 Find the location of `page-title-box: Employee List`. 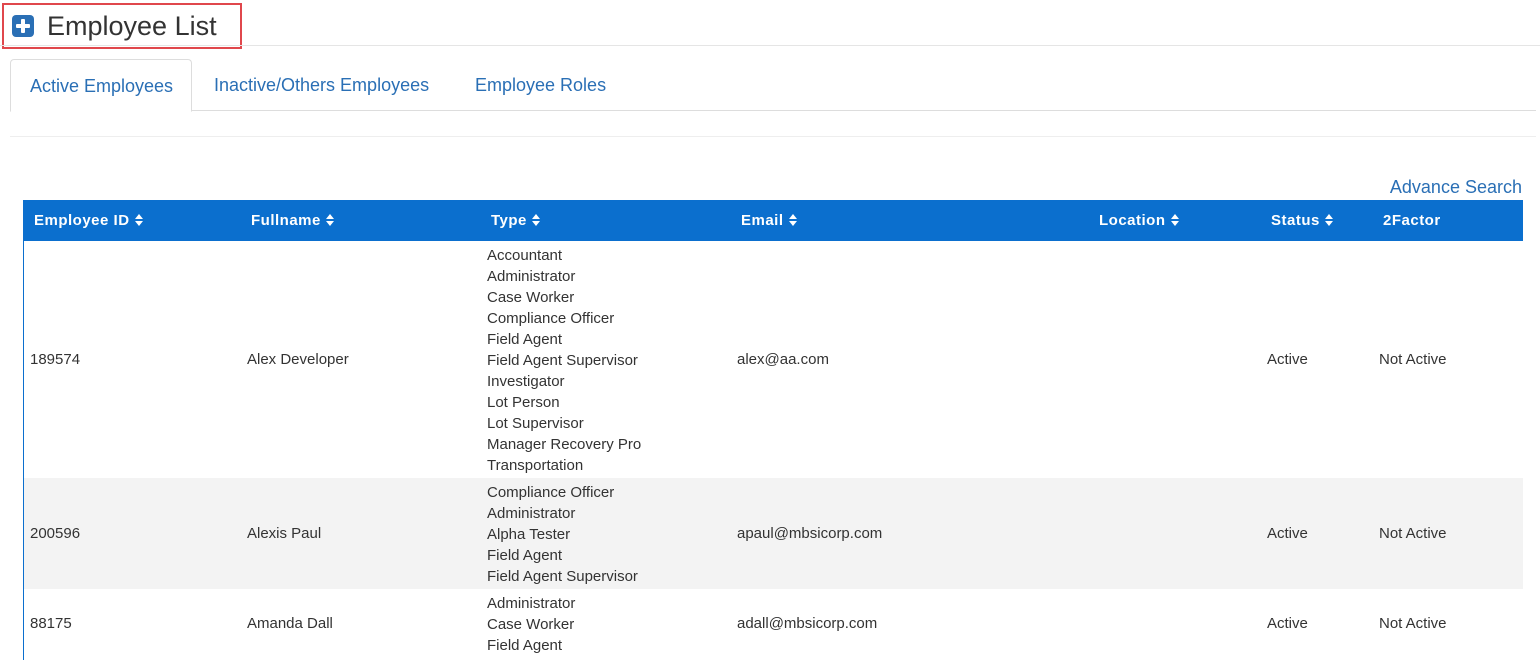

page-title-box: Employee List is located at coordinates (122, 26).